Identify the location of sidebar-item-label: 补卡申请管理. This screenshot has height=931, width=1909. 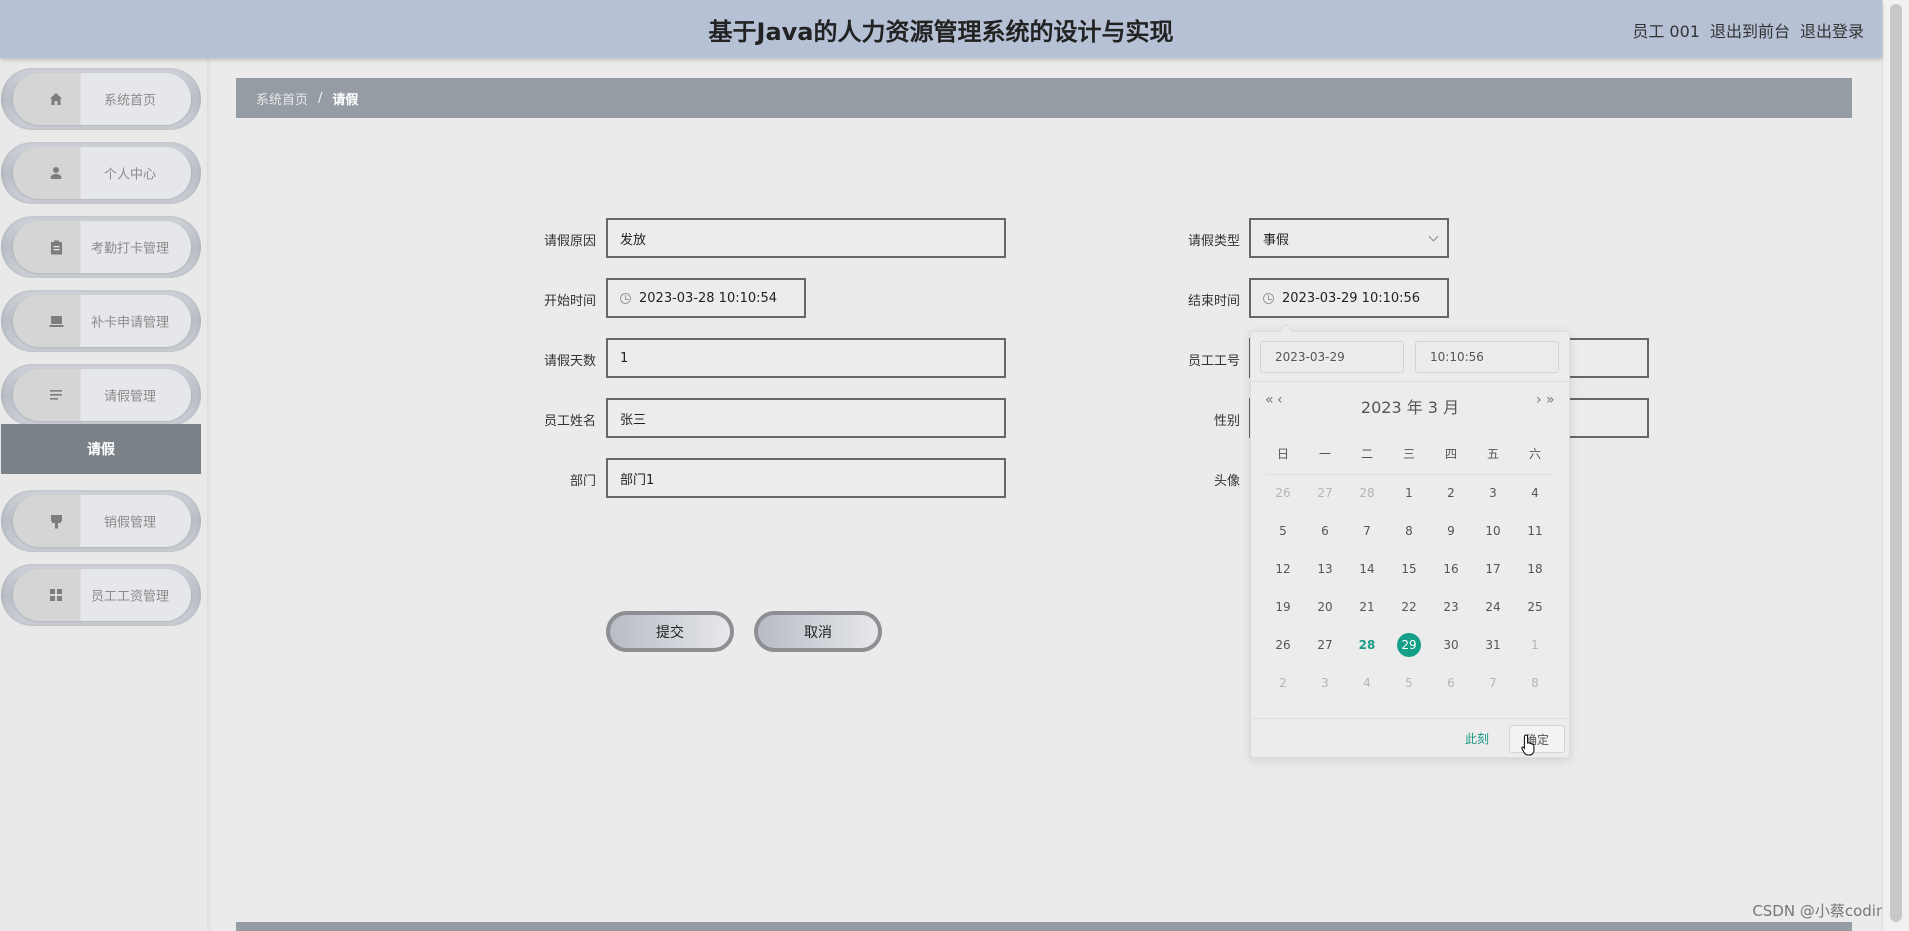
(129, 323).